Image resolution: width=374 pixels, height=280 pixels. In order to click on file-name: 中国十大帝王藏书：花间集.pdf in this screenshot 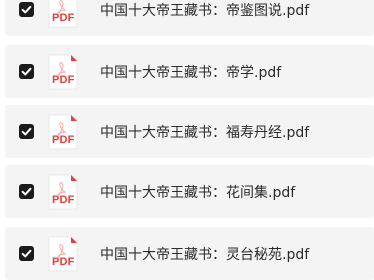, I will do `click(198, 192)`.